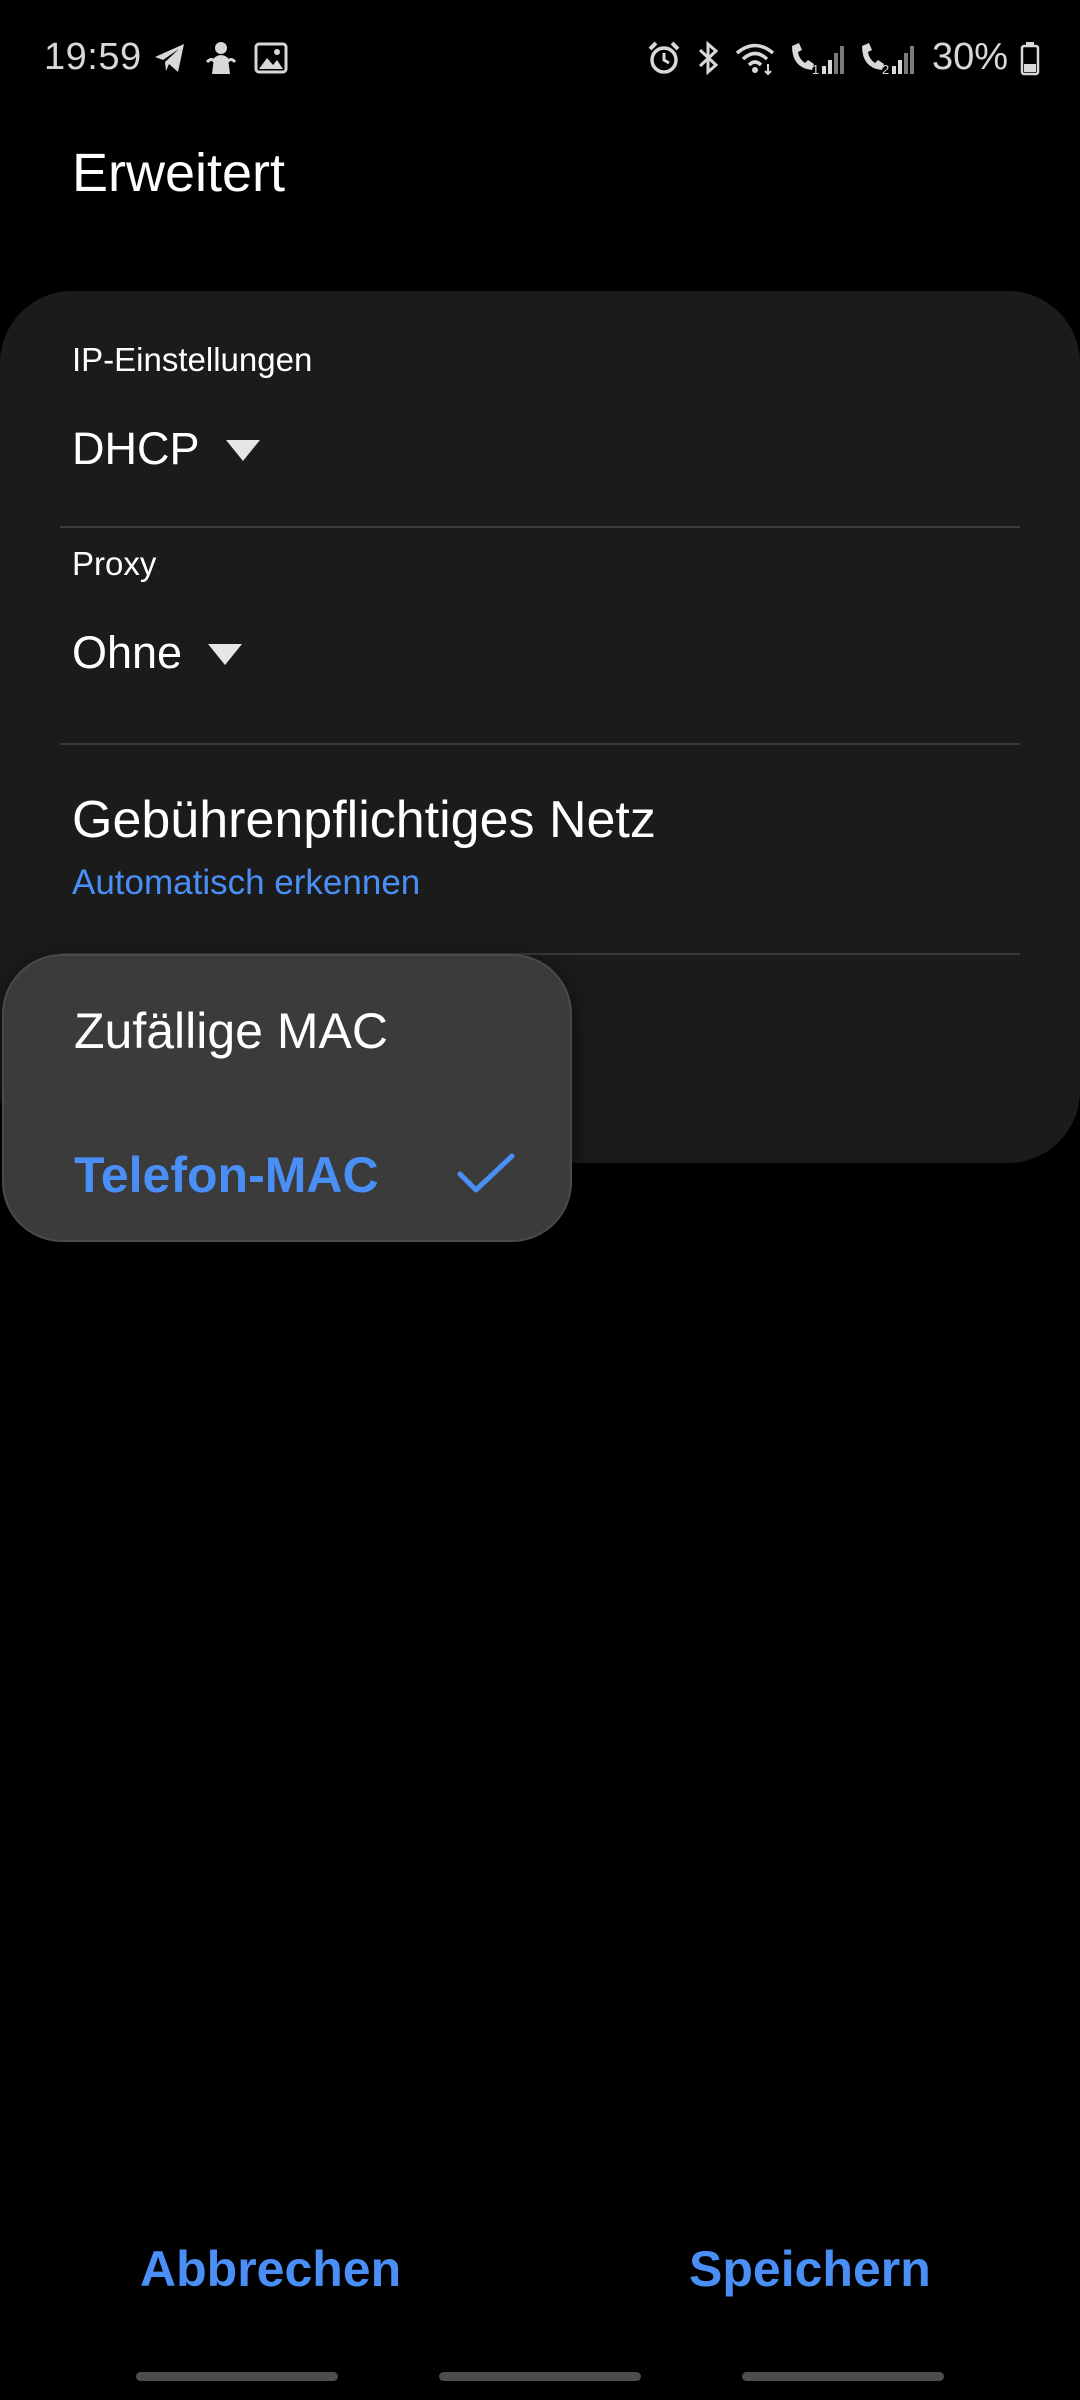 The height and width of the screenshot is (2400, 1080). I want to click on svg-text: 2, so click(885, 69).